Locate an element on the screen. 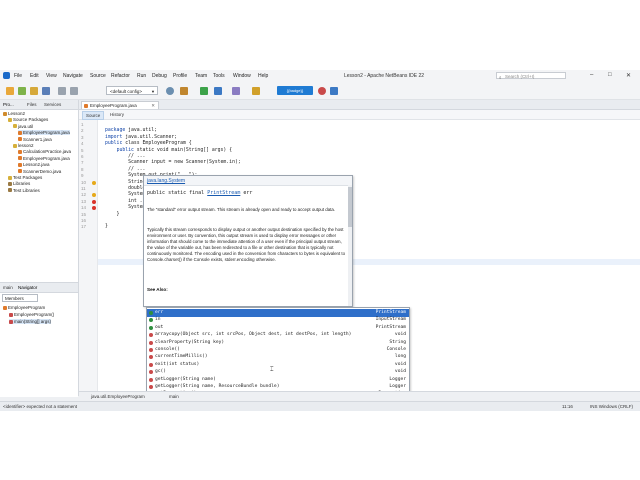 This screenshot has height=480, width=640. code-line: System. is located at coordinates (126, 207).